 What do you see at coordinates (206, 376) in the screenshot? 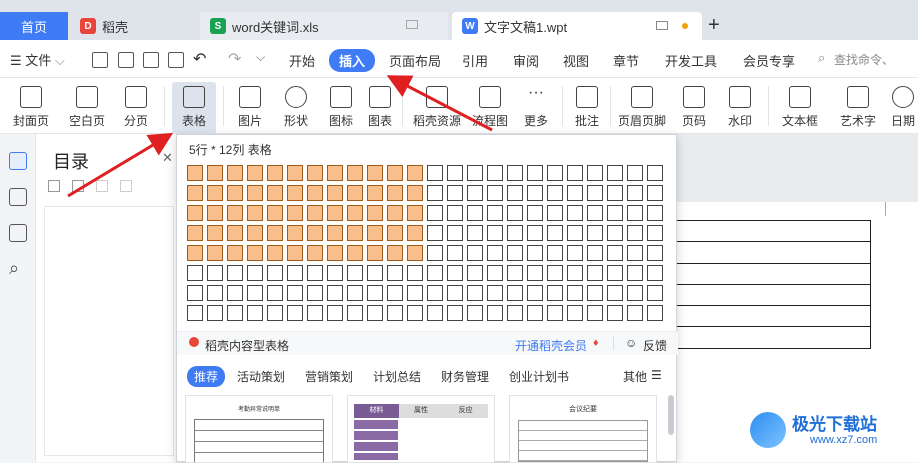
I see `tab-recommended: 推荐` at bounding box center [206, 376].